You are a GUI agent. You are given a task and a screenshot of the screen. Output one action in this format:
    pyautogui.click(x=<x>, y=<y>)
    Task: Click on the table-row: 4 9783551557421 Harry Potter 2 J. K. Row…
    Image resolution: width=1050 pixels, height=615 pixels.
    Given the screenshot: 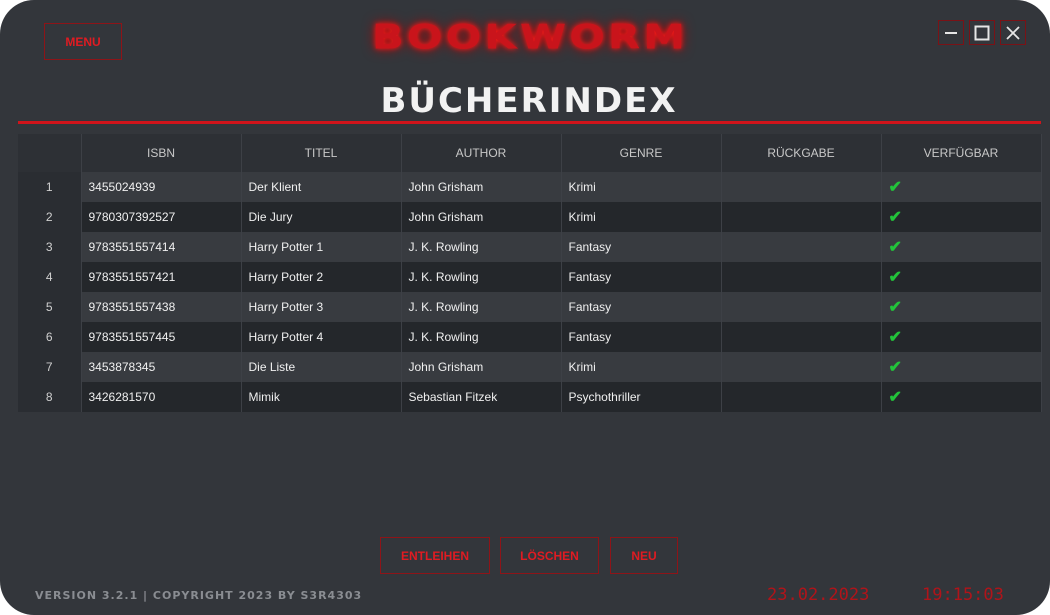 What is the action you would take?
    pyautogui.click(x=530, y=277)
    